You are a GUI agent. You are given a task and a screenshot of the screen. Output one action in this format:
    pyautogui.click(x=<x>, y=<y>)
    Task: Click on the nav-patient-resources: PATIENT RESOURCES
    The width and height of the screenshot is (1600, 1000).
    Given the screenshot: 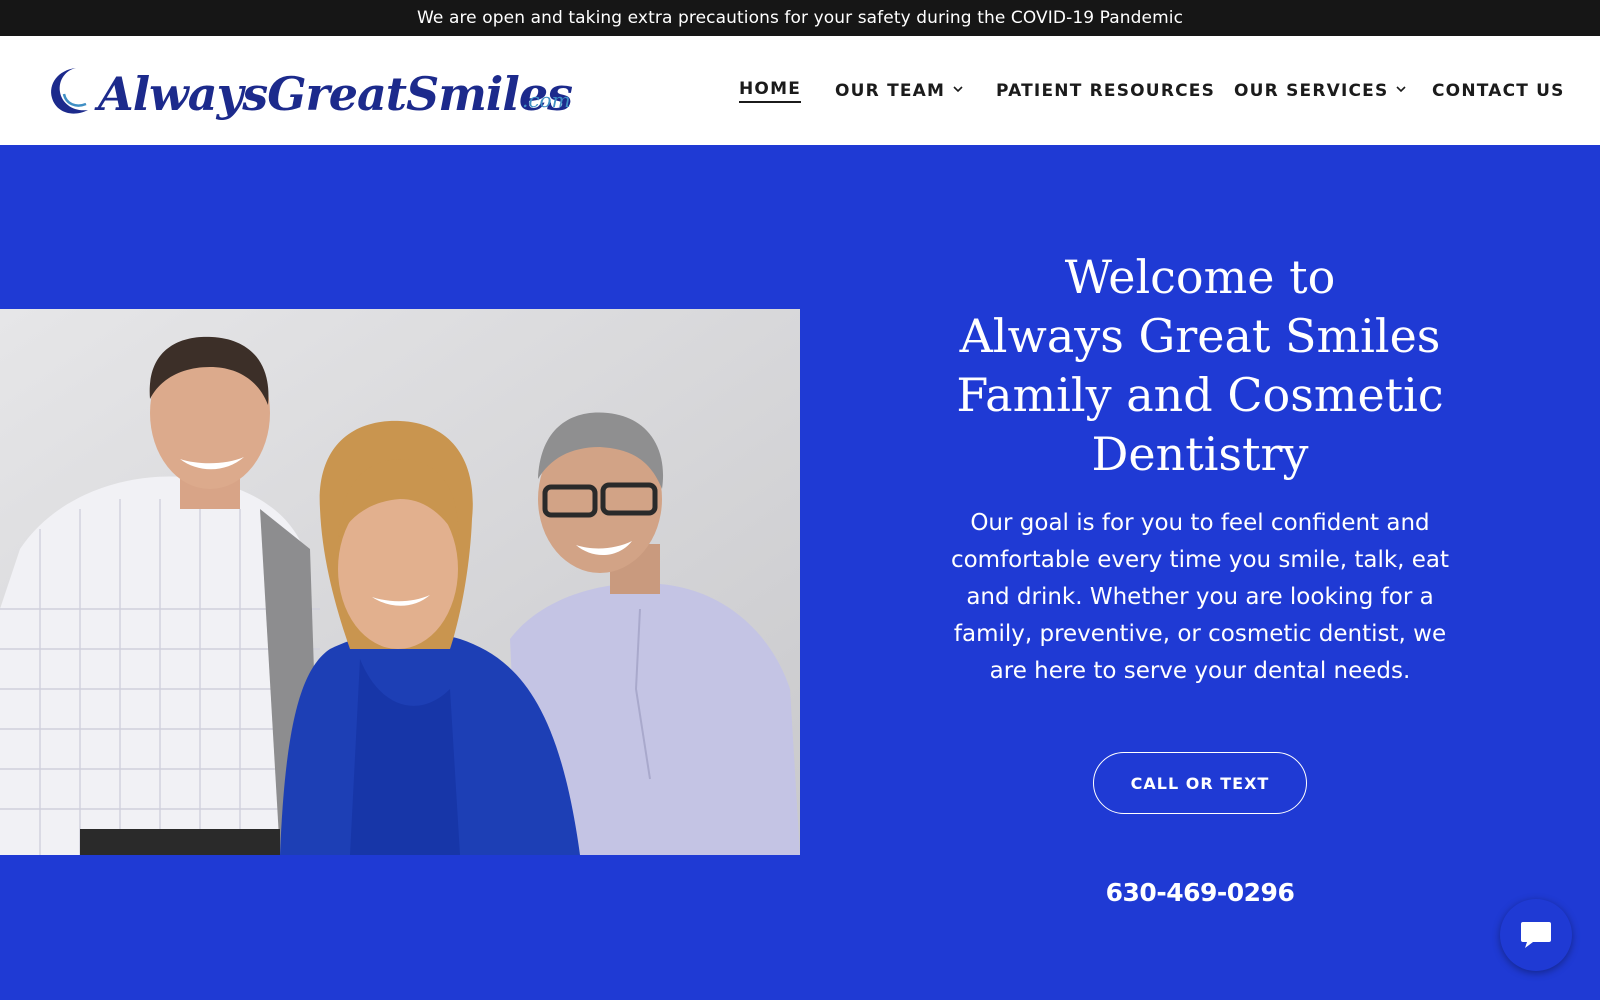 What is the action you would take?
    pyautogui.click(x=1105, y=91)
    